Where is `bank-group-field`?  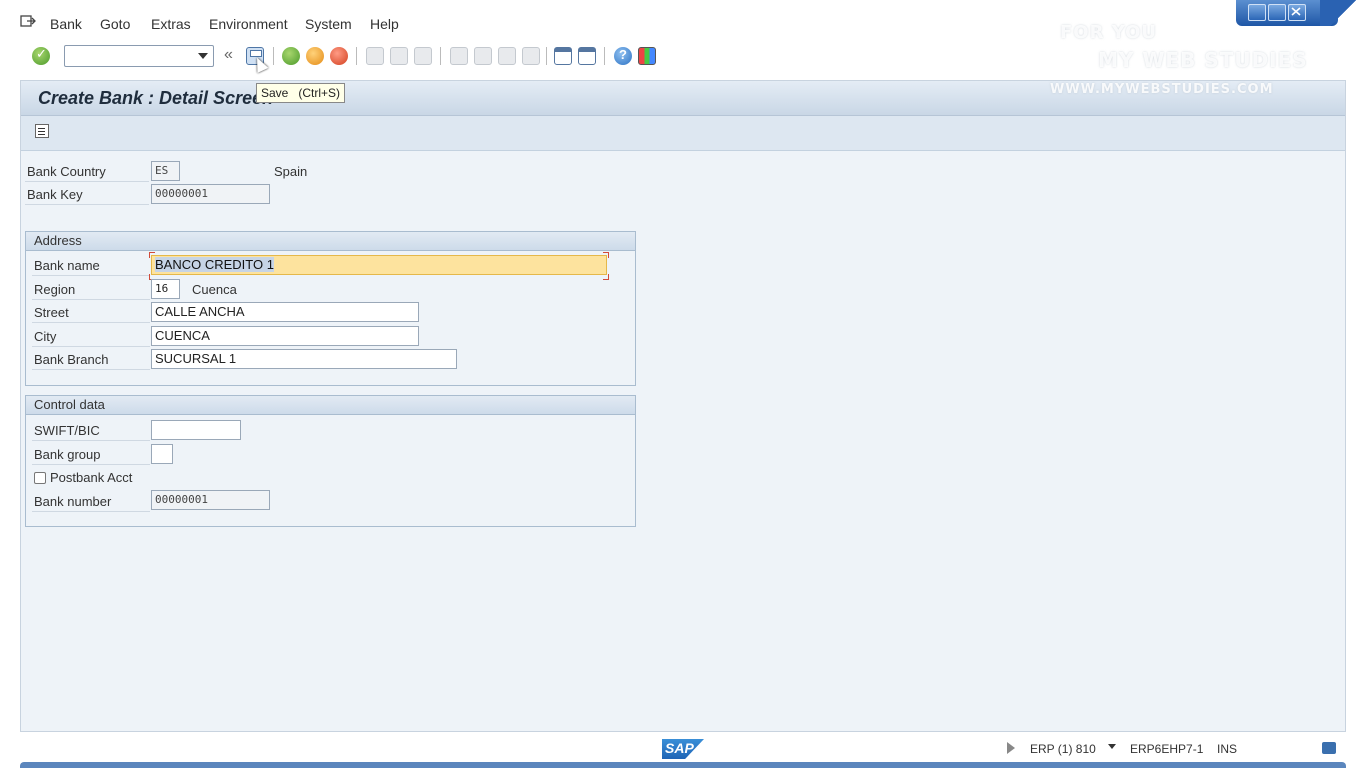
bank-group-field is located at coordinates (162, 454).